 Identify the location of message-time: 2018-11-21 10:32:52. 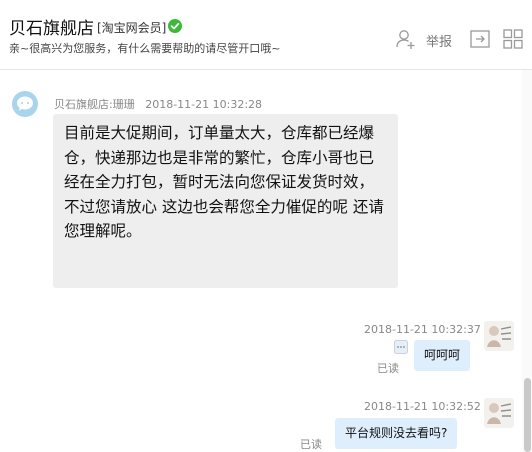
(422, 406).